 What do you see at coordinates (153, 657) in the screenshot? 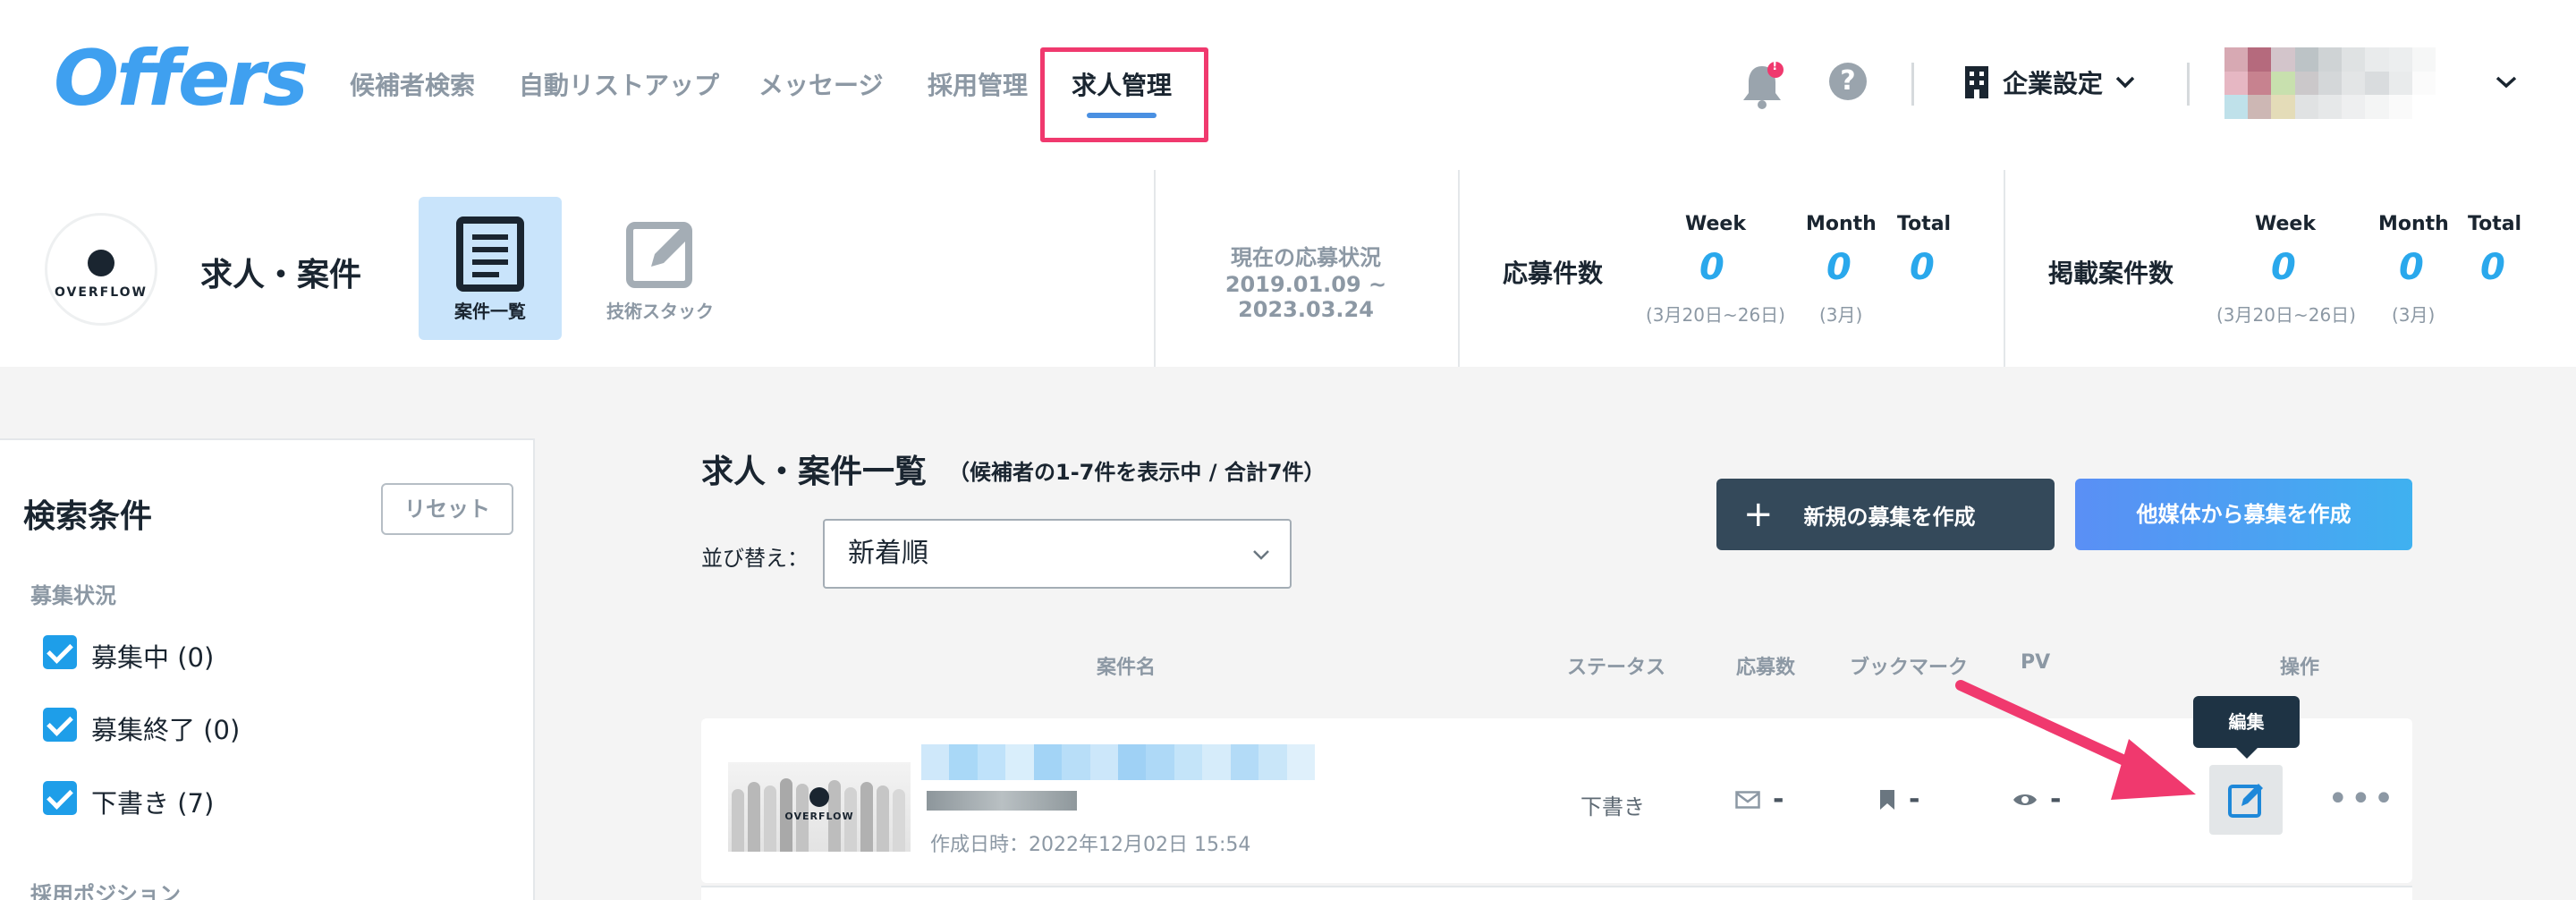
I see `filter-open-label: 募集中 (0)` at bounding box center [153, 657].